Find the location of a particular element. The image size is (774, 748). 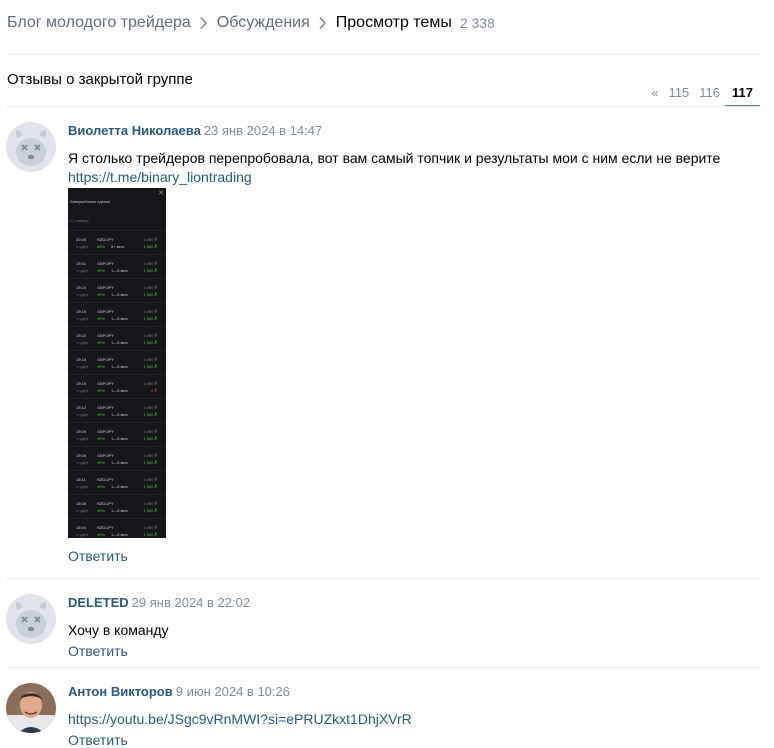

comment-link: https://t.me/binary_liontrading is located at coordinates (414, 177).